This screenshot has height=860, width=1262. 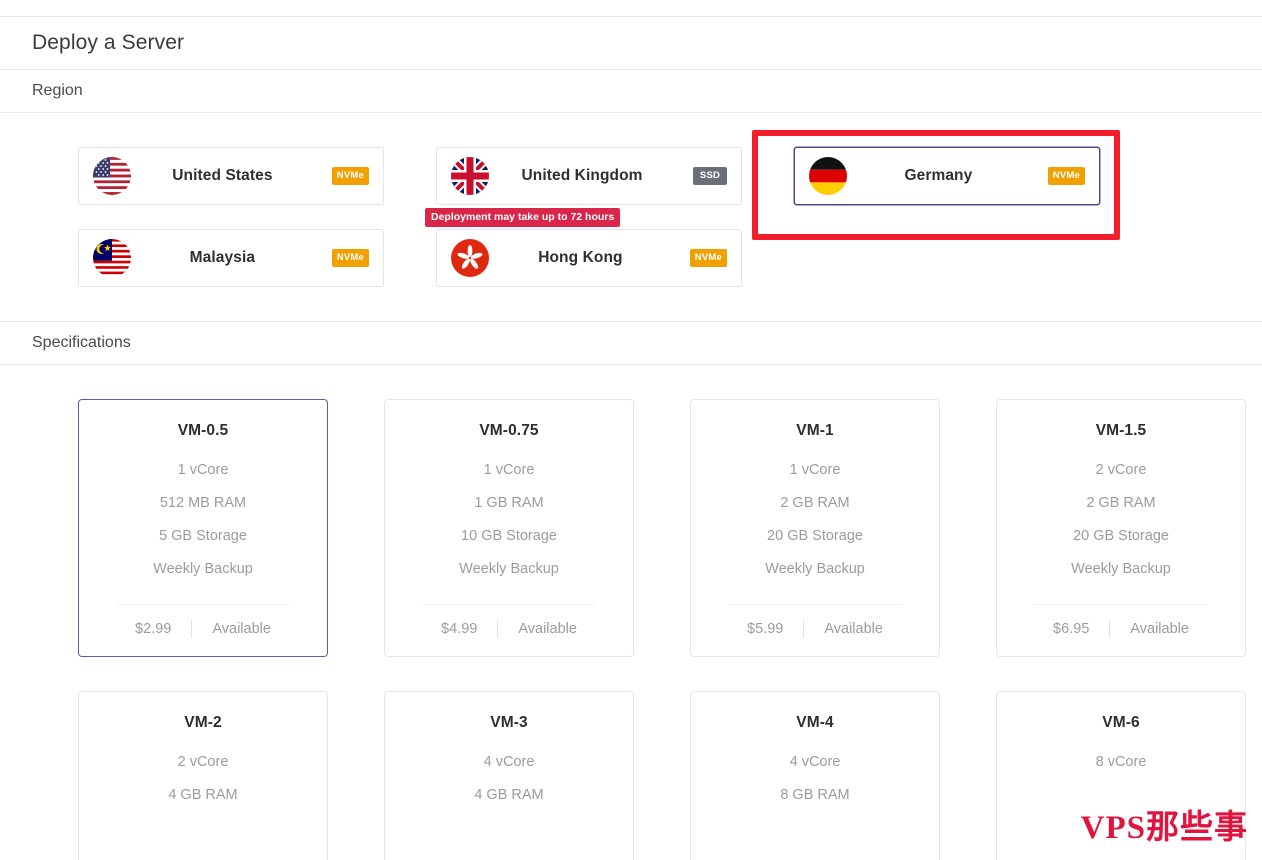 What do you see at coordinates (523, 218) in the screenshot?
I see `region-tooltip: Deployment may take up to 72 hours` at bounding box center [523, 218].